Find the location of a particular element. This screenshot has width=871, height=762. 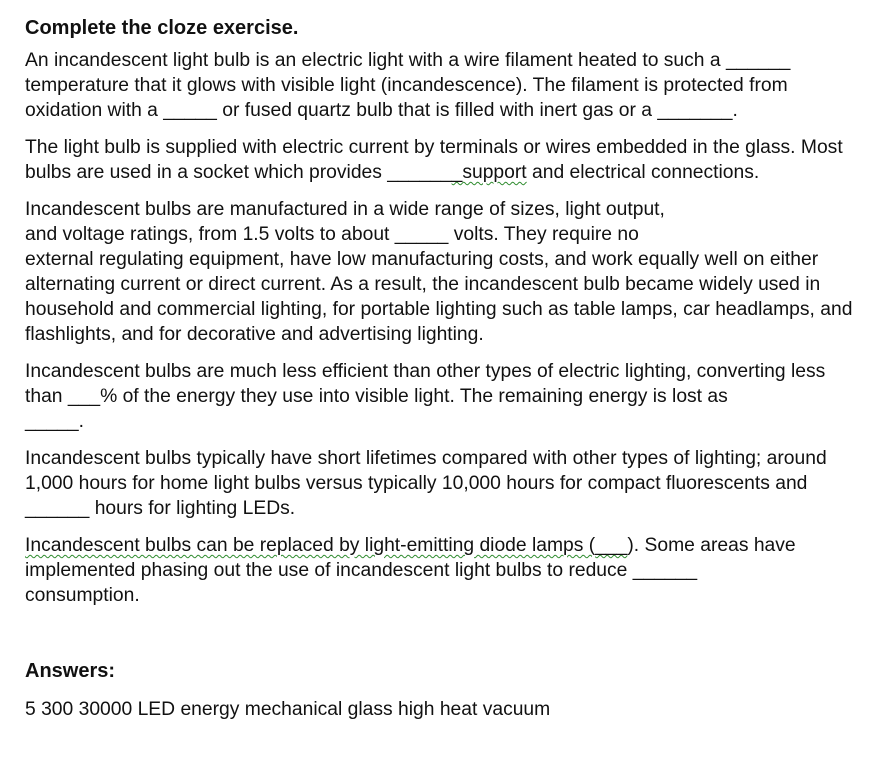

blank-2-1: ______ is located at coordinates (419, 172).